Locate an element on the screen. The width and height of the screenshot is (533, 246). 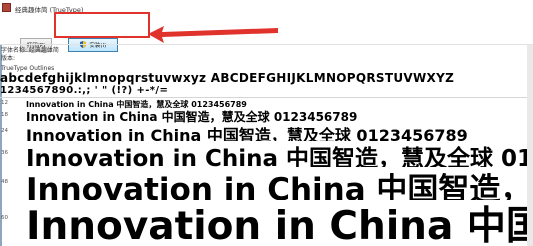
size-label: 18 is located at coordinates (4, 115).